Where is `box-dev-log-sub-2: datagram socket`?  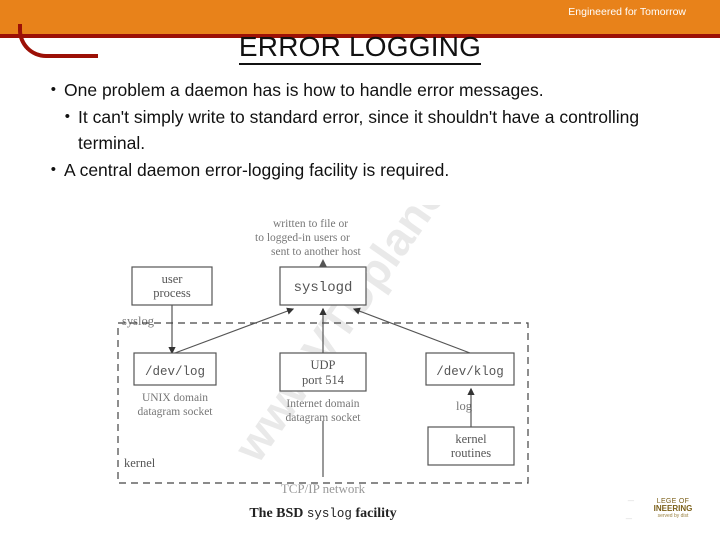
box-dev-log-sub-2: datagram socket is located at coordinates (175, 412).